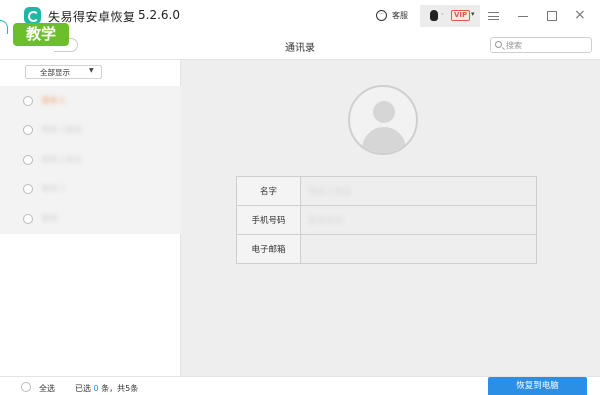 This screenshot has width=600, height=395. Describe the element at coordinates (552, 16) in the screenshot. I see `maximize-button` at that location.